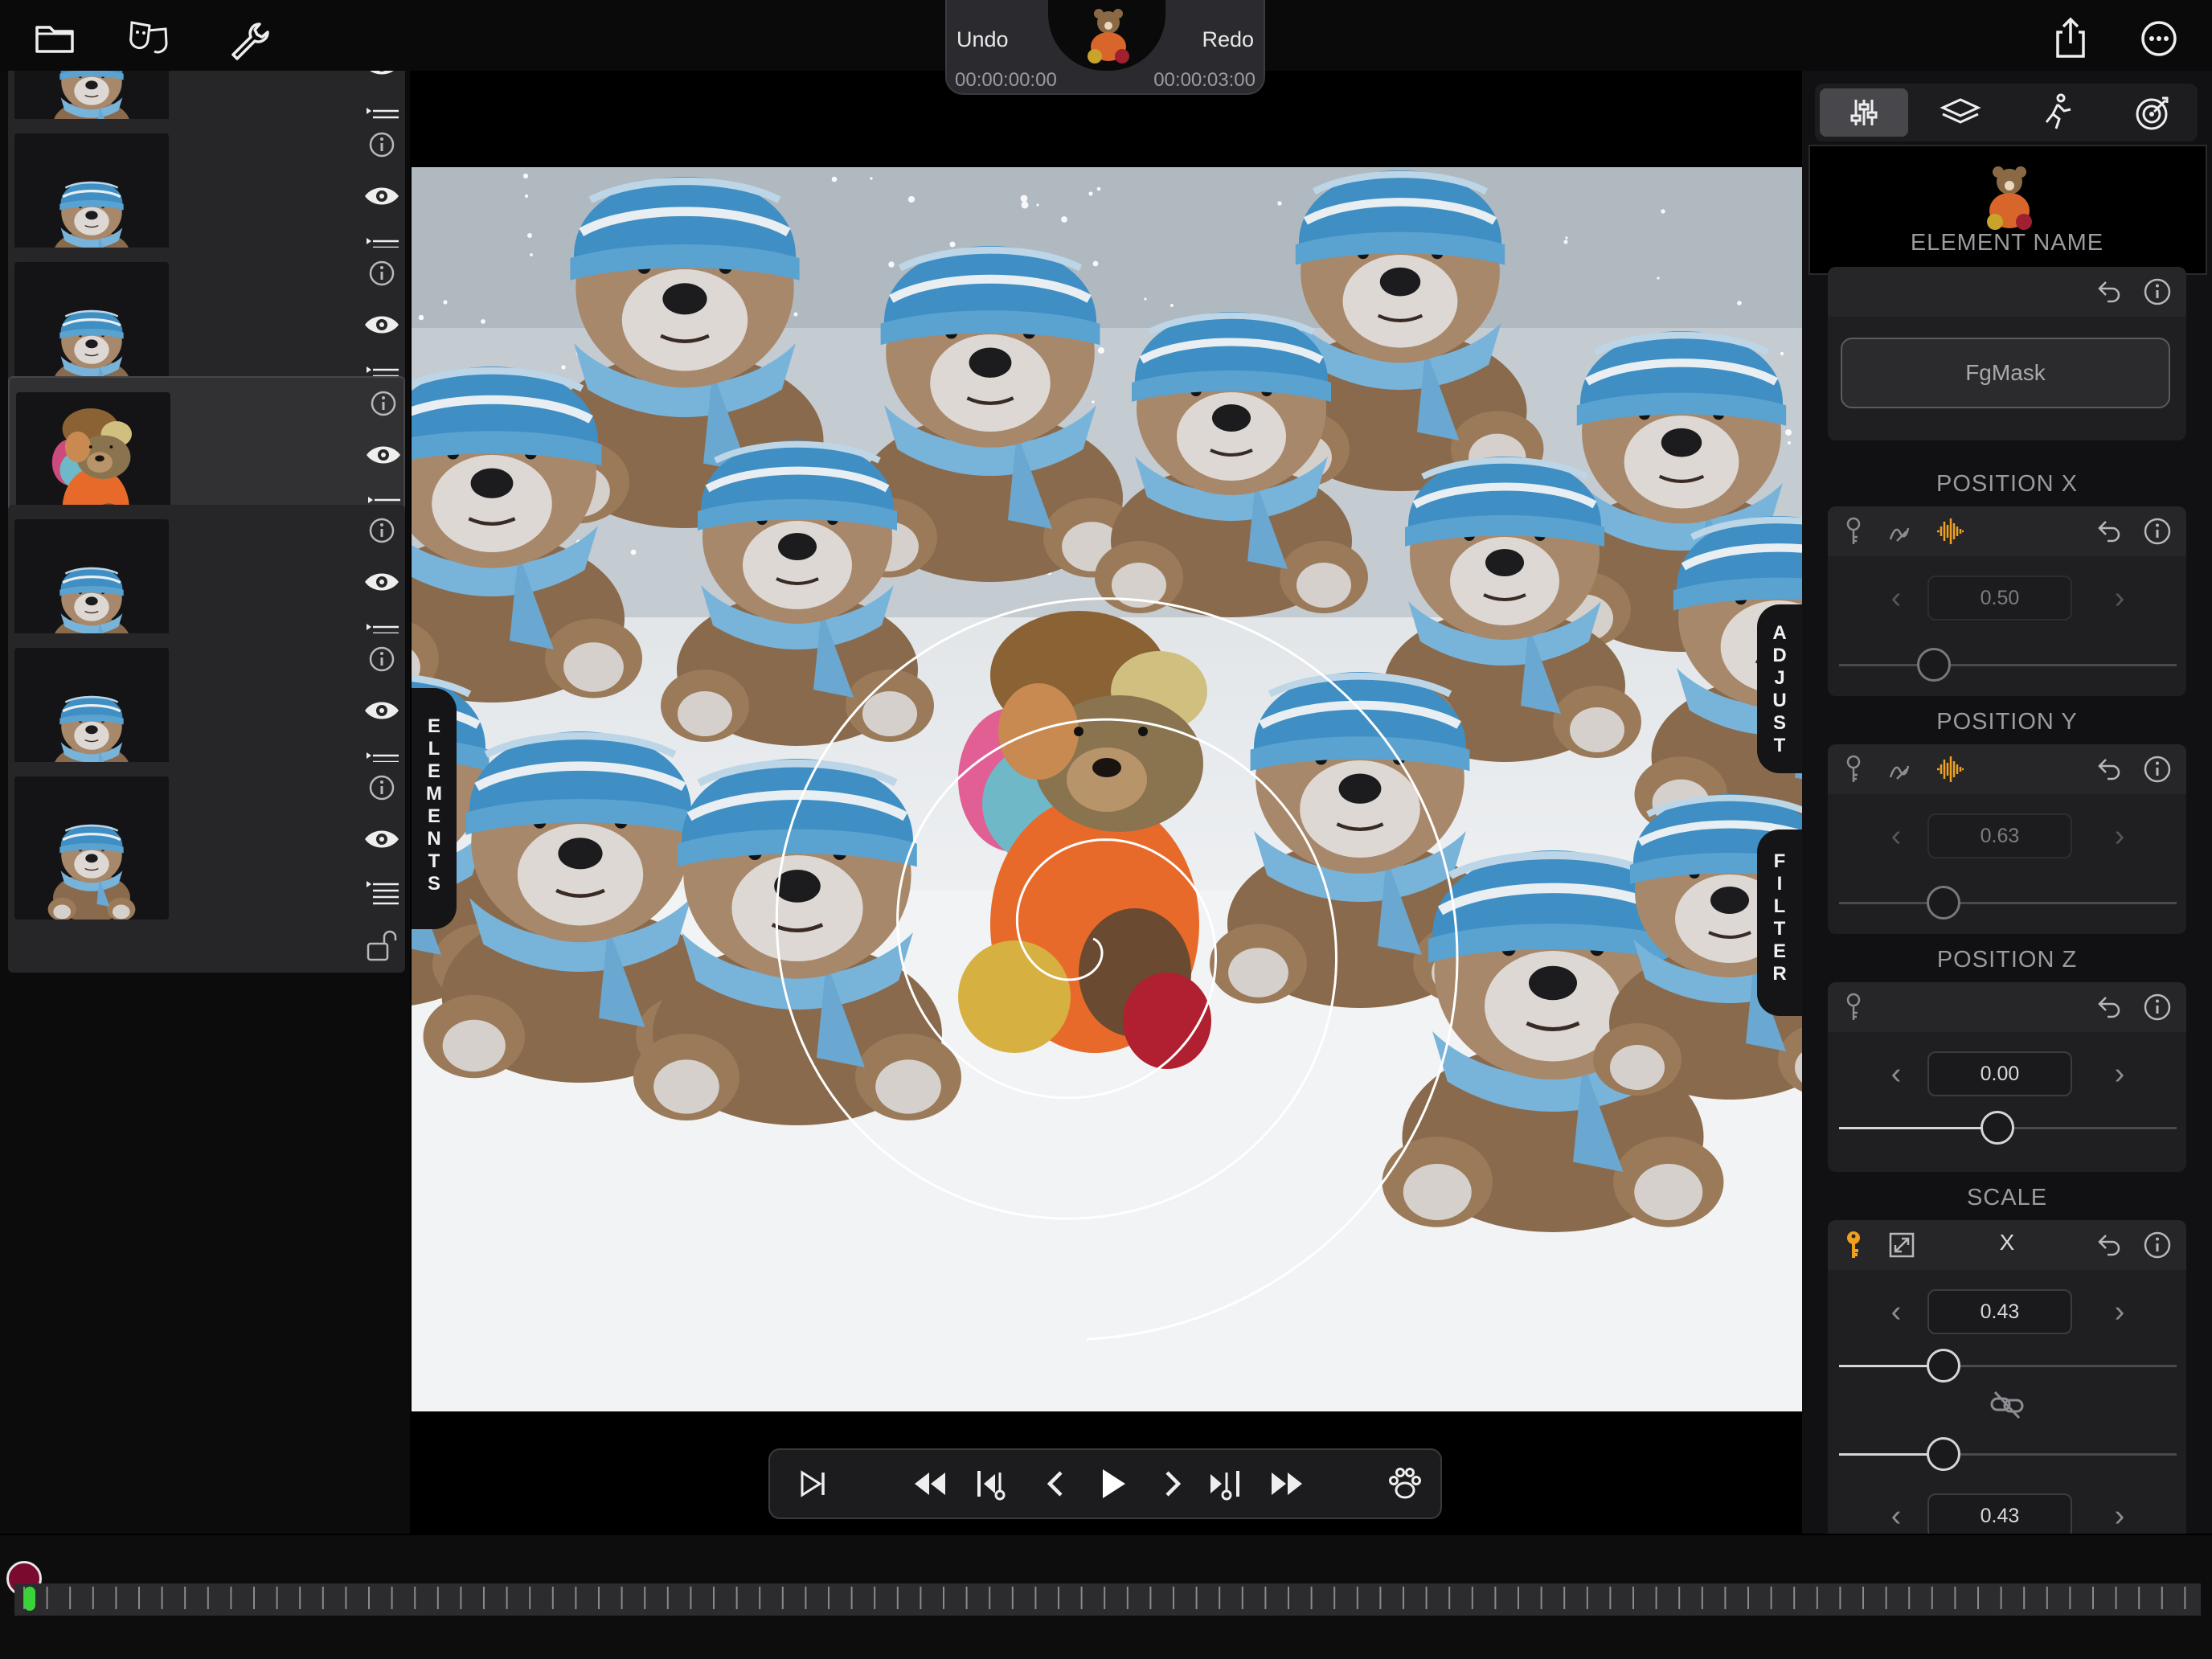  Describe the element at coordinates (249, 38) in the screenshot. I see `wrench-icon` at that location.